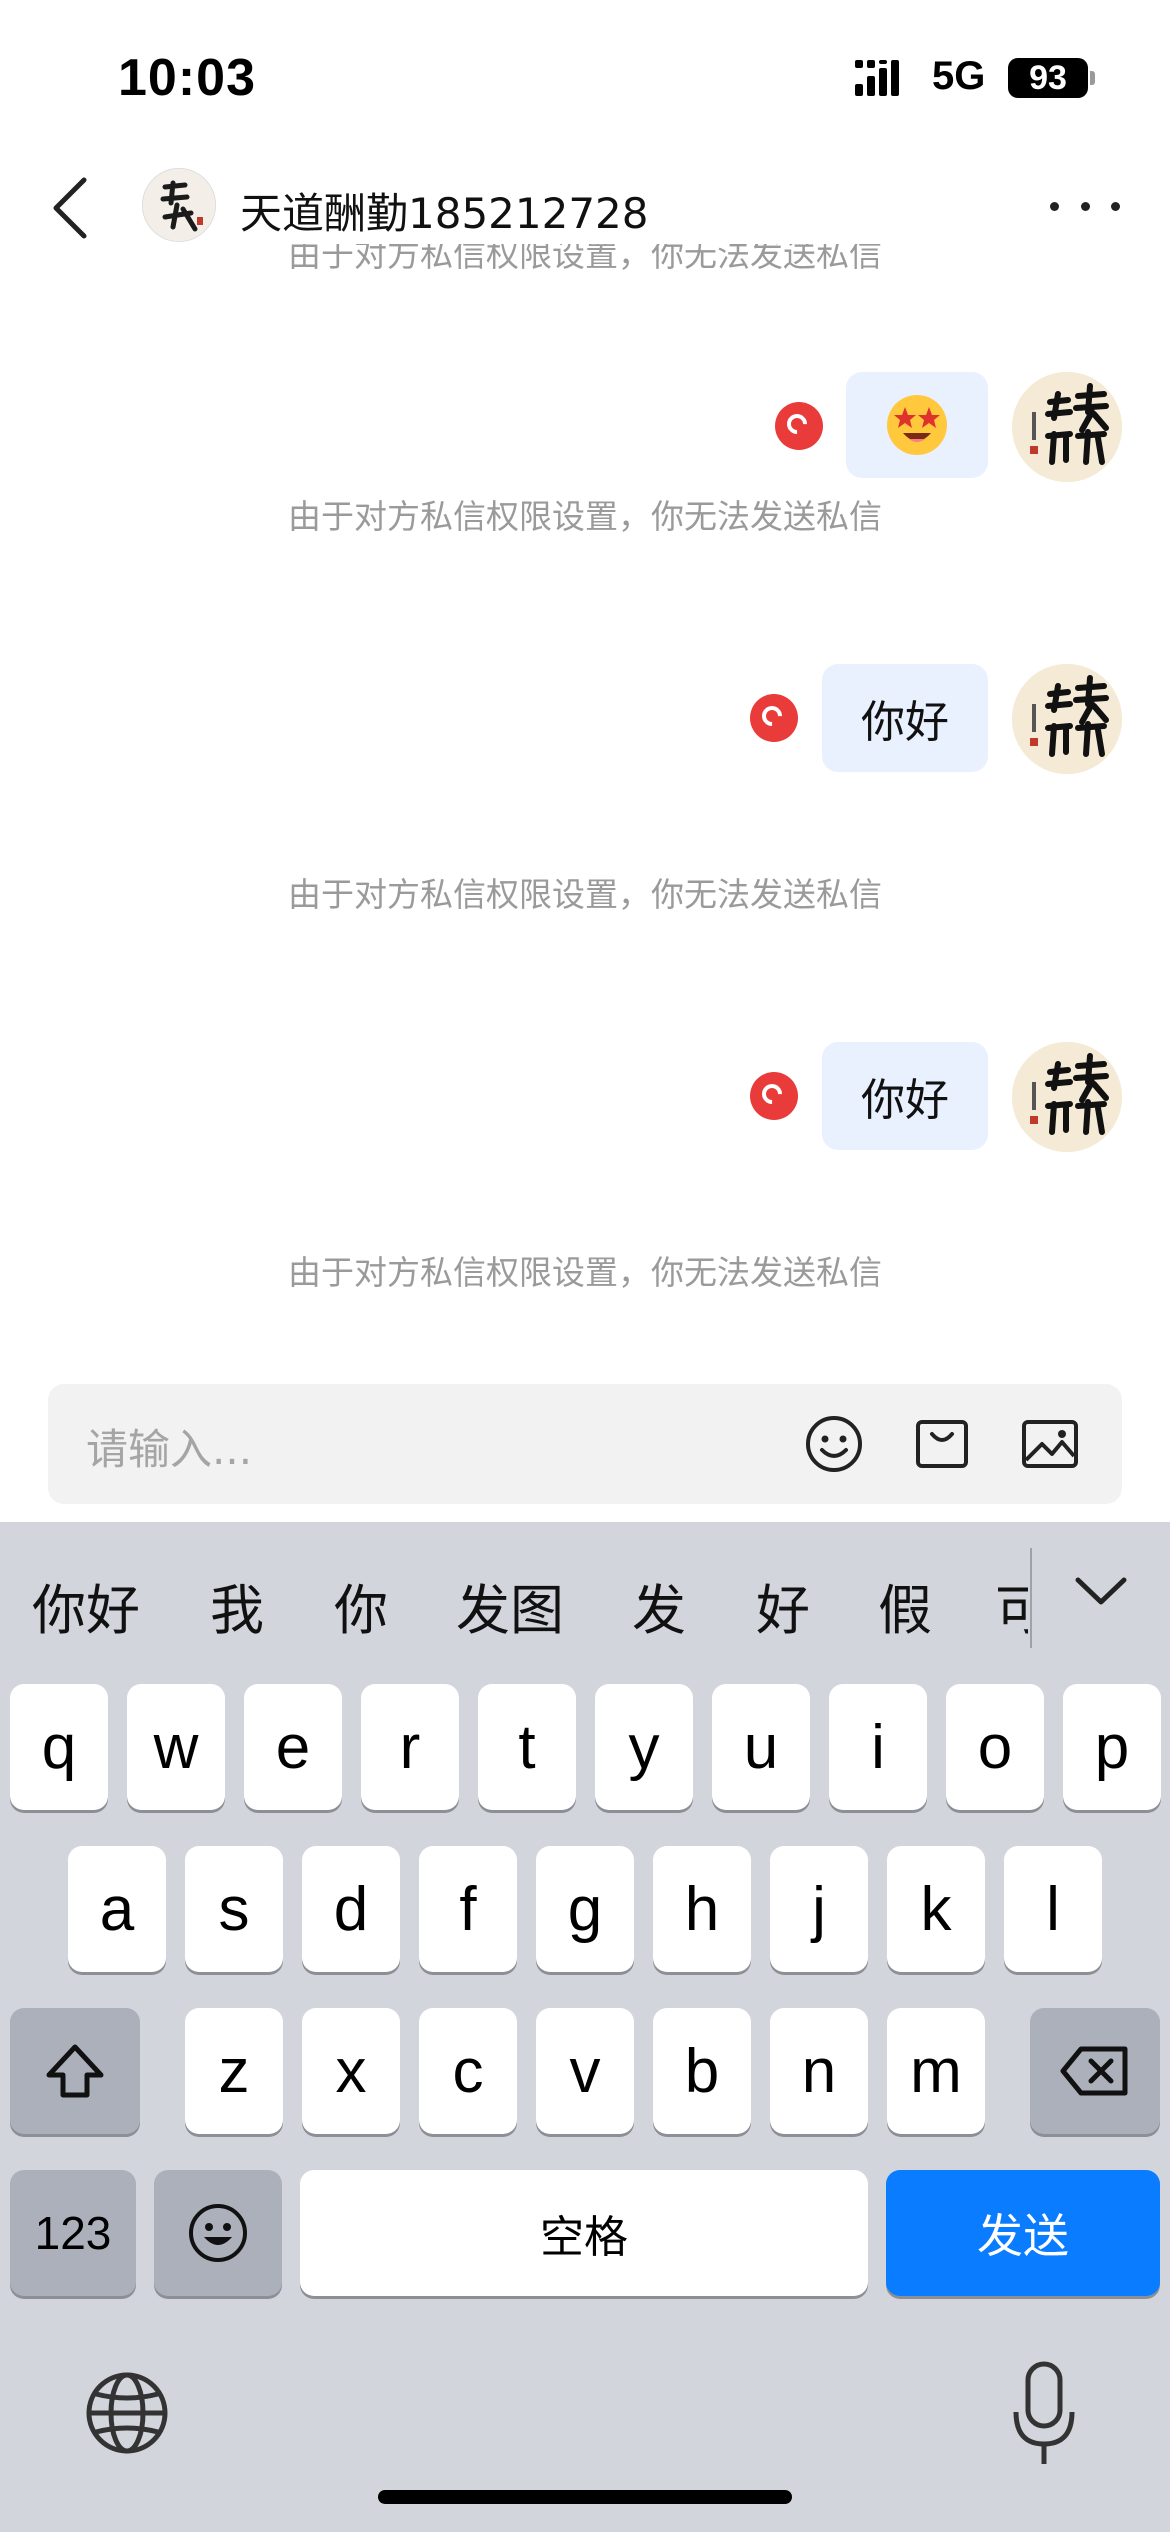 The height and width of the screenshot is (2532, 1170). I want to click on message-bubble-emoji, so click(917, 425).